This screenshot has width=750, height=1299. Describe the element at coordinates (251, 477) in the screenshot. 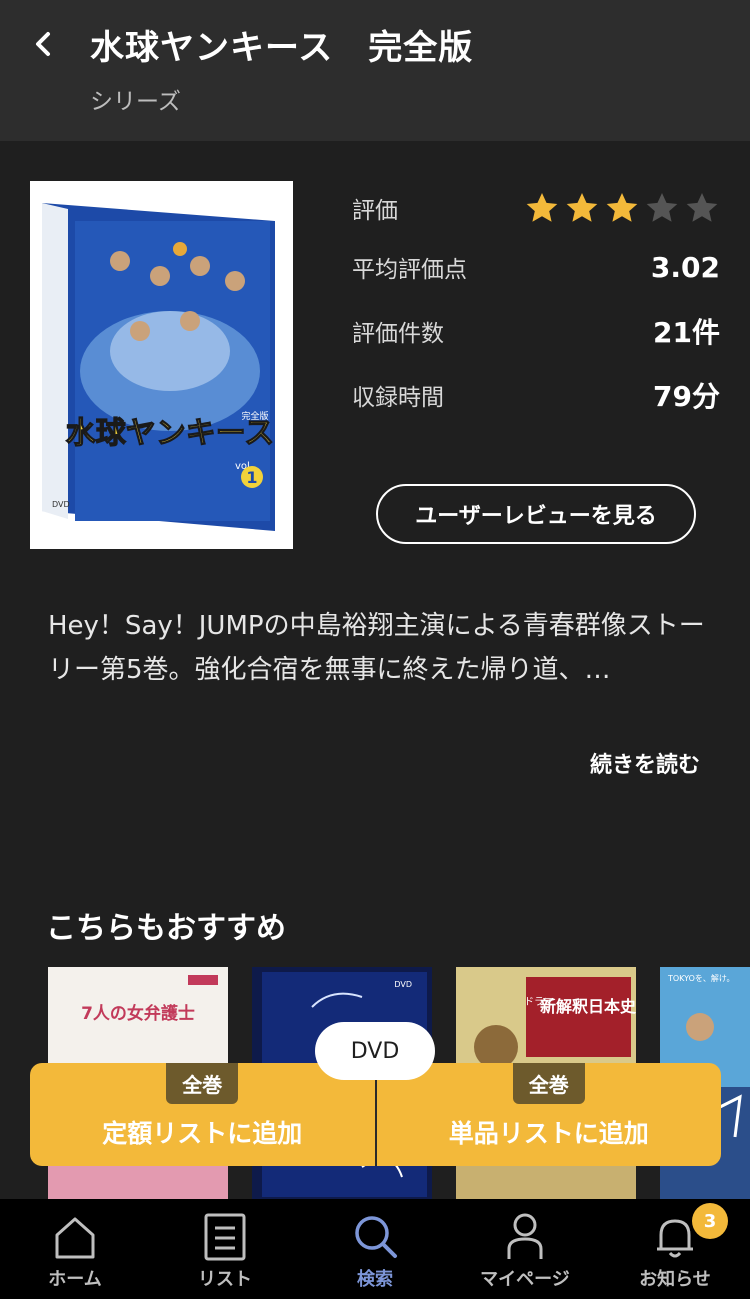

I see `poster-vol-number: 1` at that location.